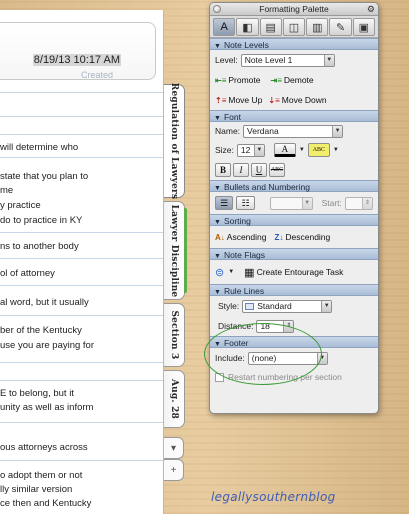 This screenshot has height=514, width=409. Describe the element at coordinates (221, 80) in the screenshot. I see `promote-icon: ⇤≡` at that location.